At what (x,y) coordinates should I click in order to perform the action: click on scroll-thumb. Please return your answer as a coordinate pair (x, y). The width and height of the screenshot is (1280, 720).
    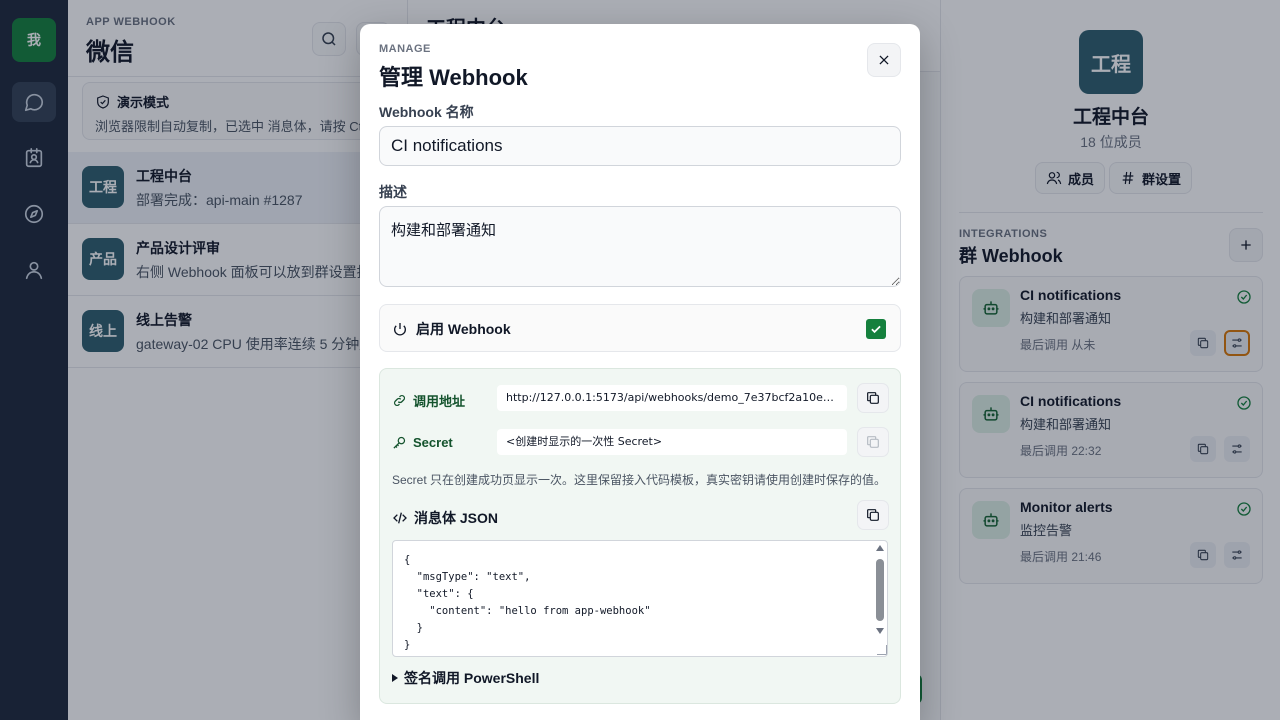
    Looking at the image, I should click on (880, 590).